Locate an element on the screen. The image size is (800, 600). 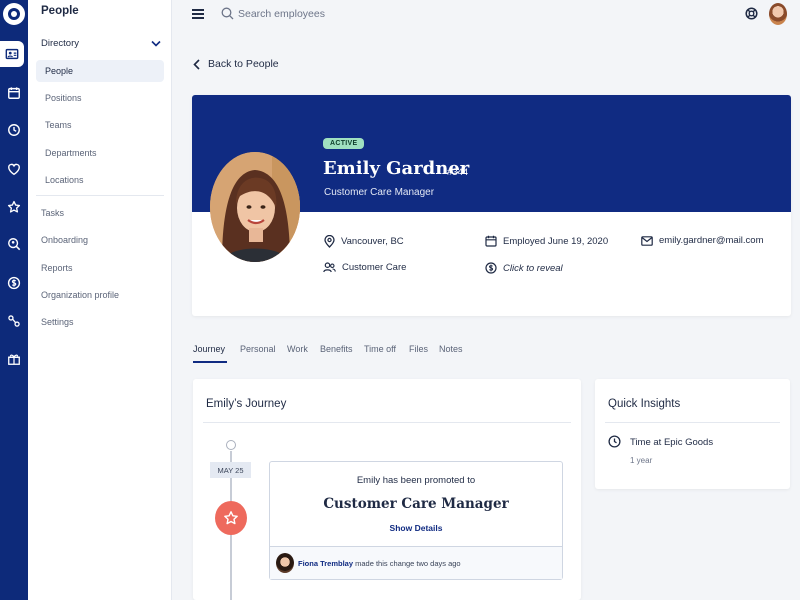
email-info: emily.gardner@mail.com is located at coordinates (702, 240).